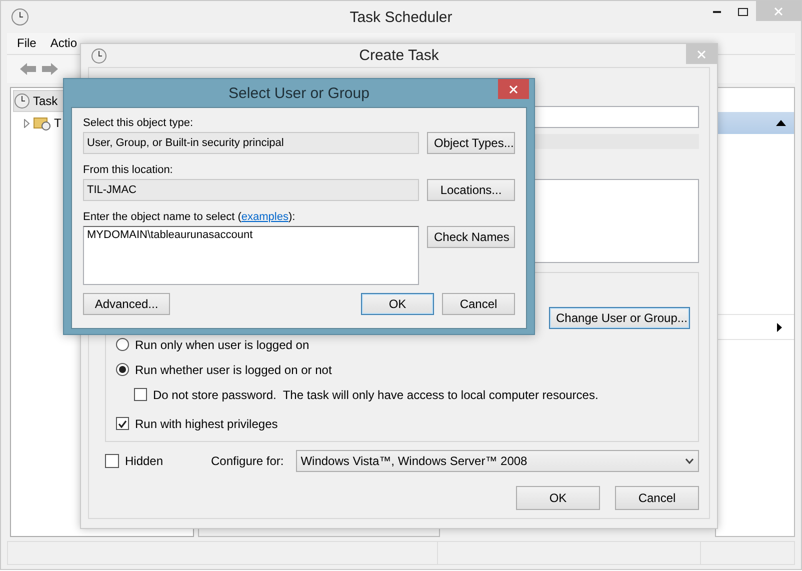 This screenshot has height=571, width=802. What do you see at coordinates (299, 93) in the screenshot?
I see `dialog-title: Select User or Group` at bounding box center [299, 93].